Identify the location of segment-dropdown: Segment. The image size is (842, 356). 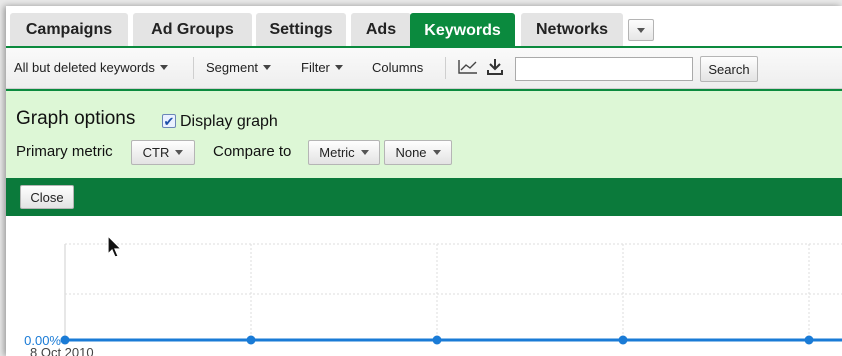
(239, 67).